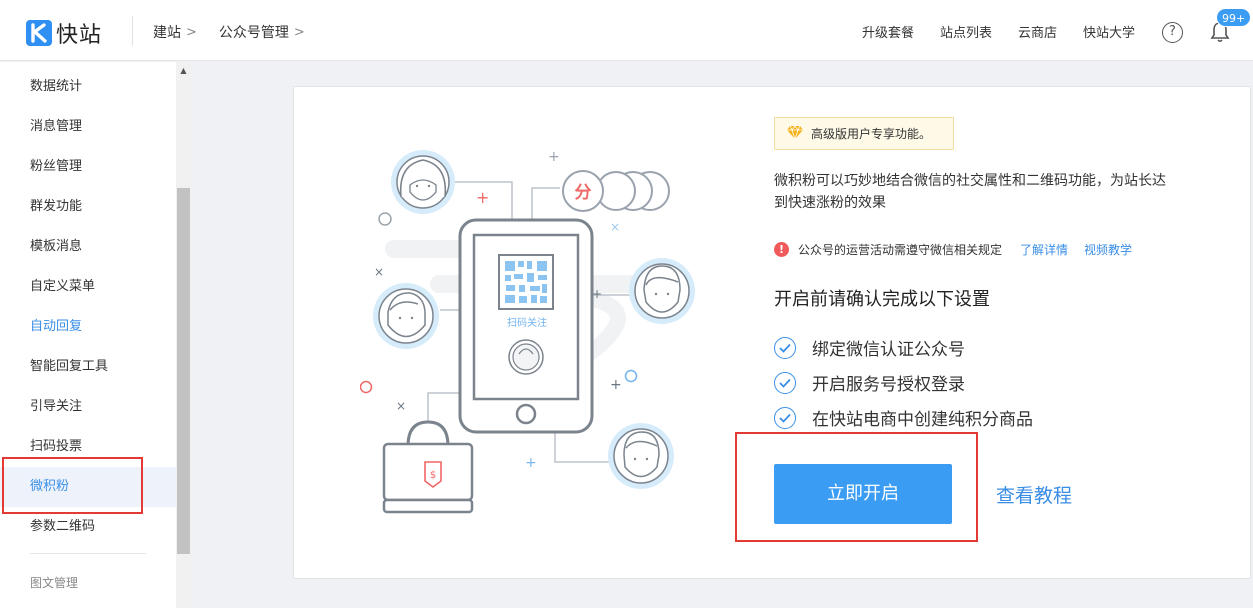 The height and width of the screenshot is (608, 1253). I want to click on nav-upgrade-plan: 升级套餐, so click(888, 31).